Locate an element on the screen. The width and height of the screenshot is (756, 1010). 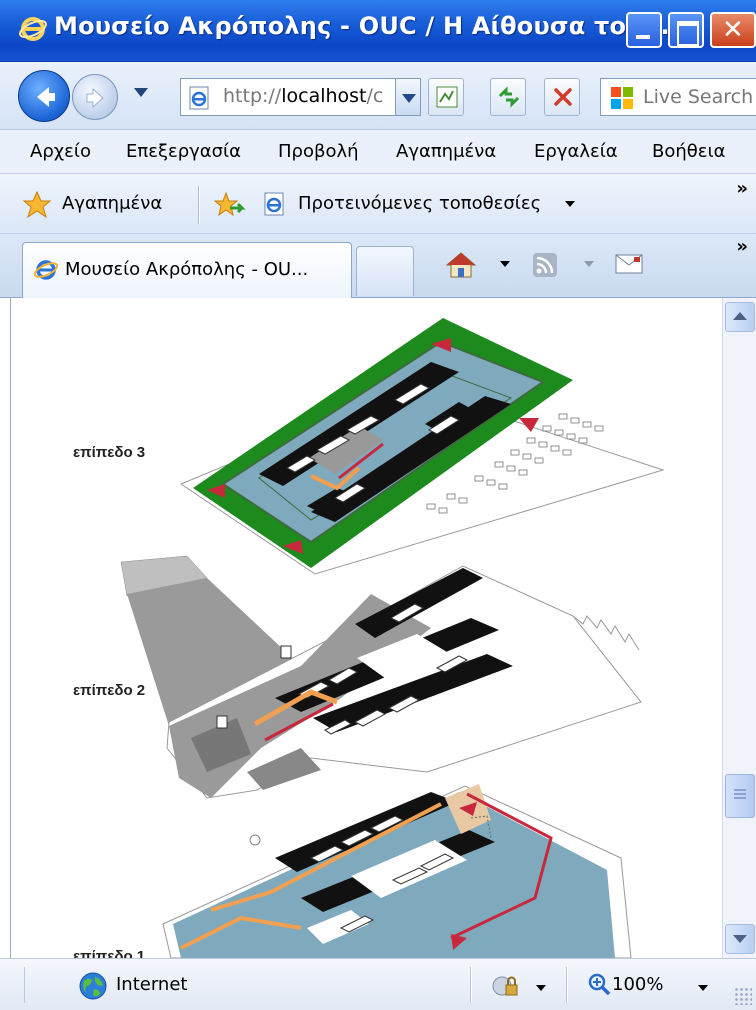
suggested-sites-dropdown is located at coordinates (570, 204).